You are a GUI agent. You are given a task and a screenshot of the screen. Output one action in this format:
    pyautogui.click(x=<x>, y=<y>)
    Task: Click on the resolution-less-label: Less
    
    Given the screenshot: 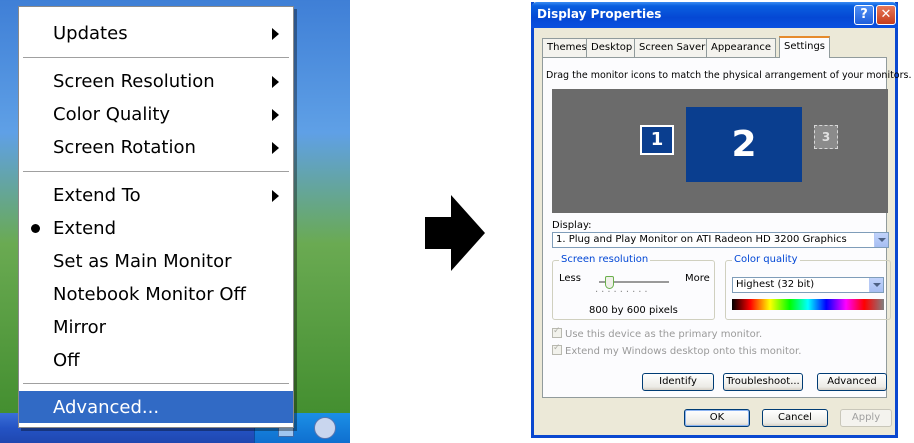 What is the action you would take?
    pyautogui.click(x=570, y=278)
    